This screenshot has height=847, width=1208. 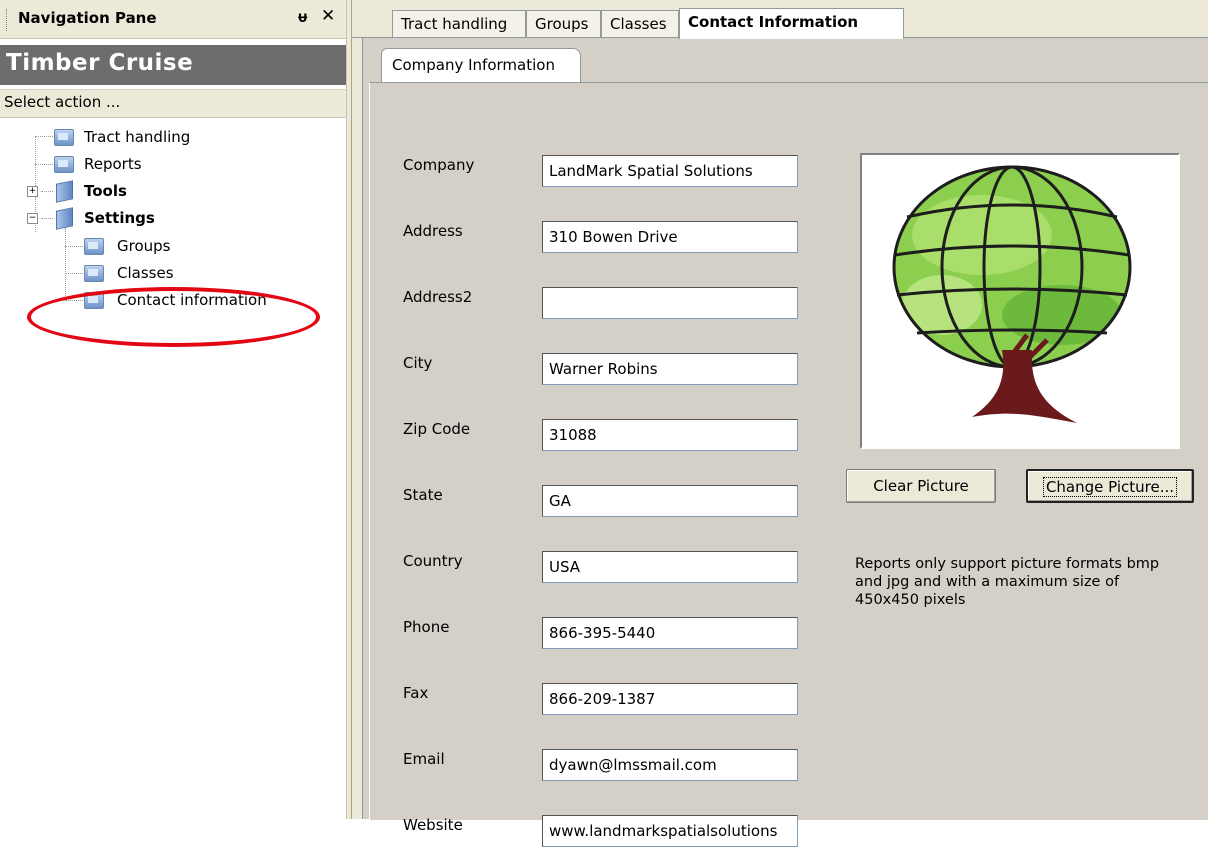 I want to click on company-picture, so click(x=1020, y=301).